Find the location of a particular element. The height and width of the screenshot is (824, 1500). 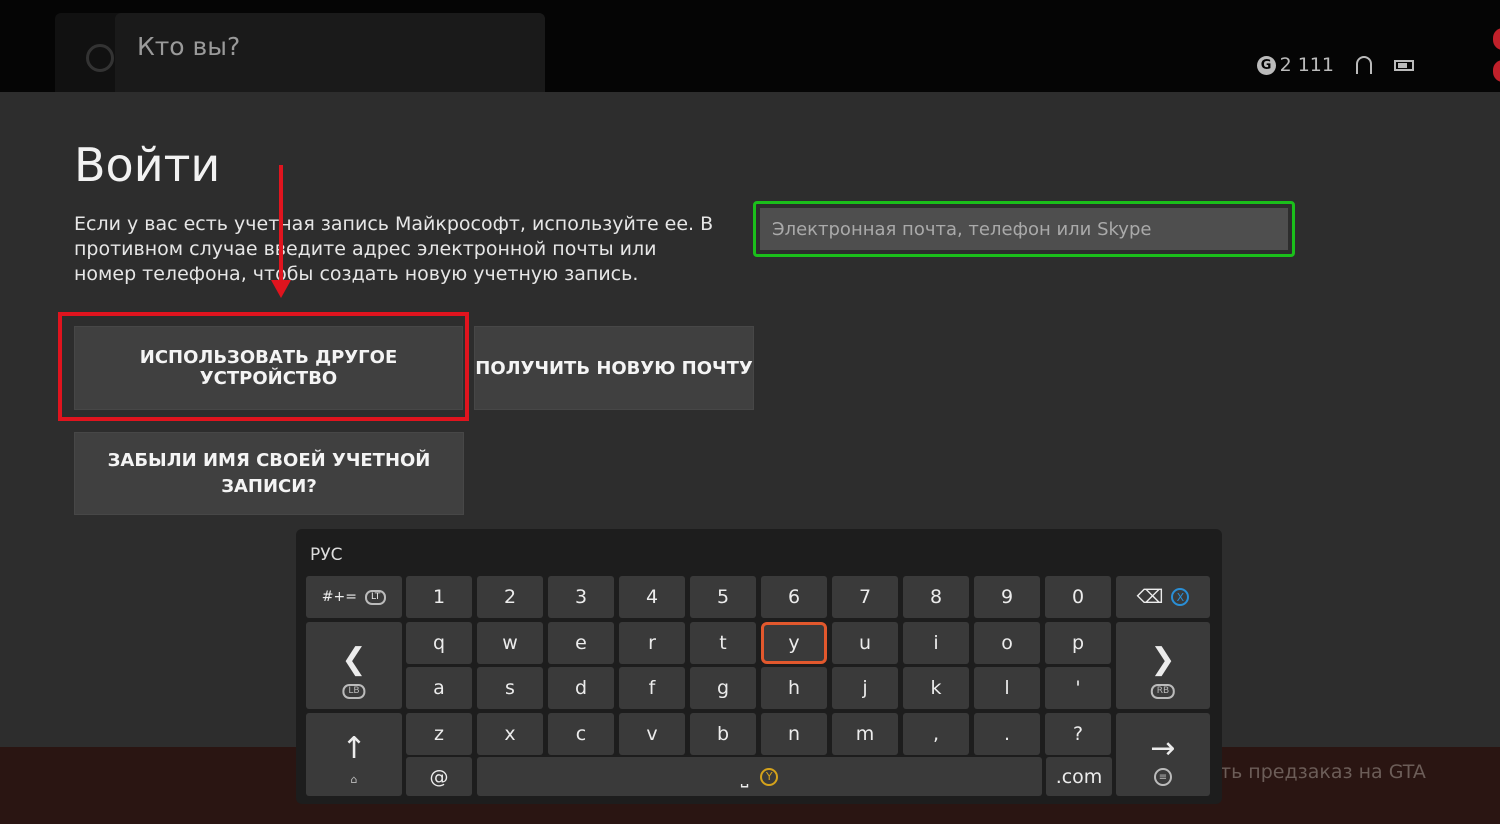

space-key: ⎵ Y is located at coordinates (759, 776).